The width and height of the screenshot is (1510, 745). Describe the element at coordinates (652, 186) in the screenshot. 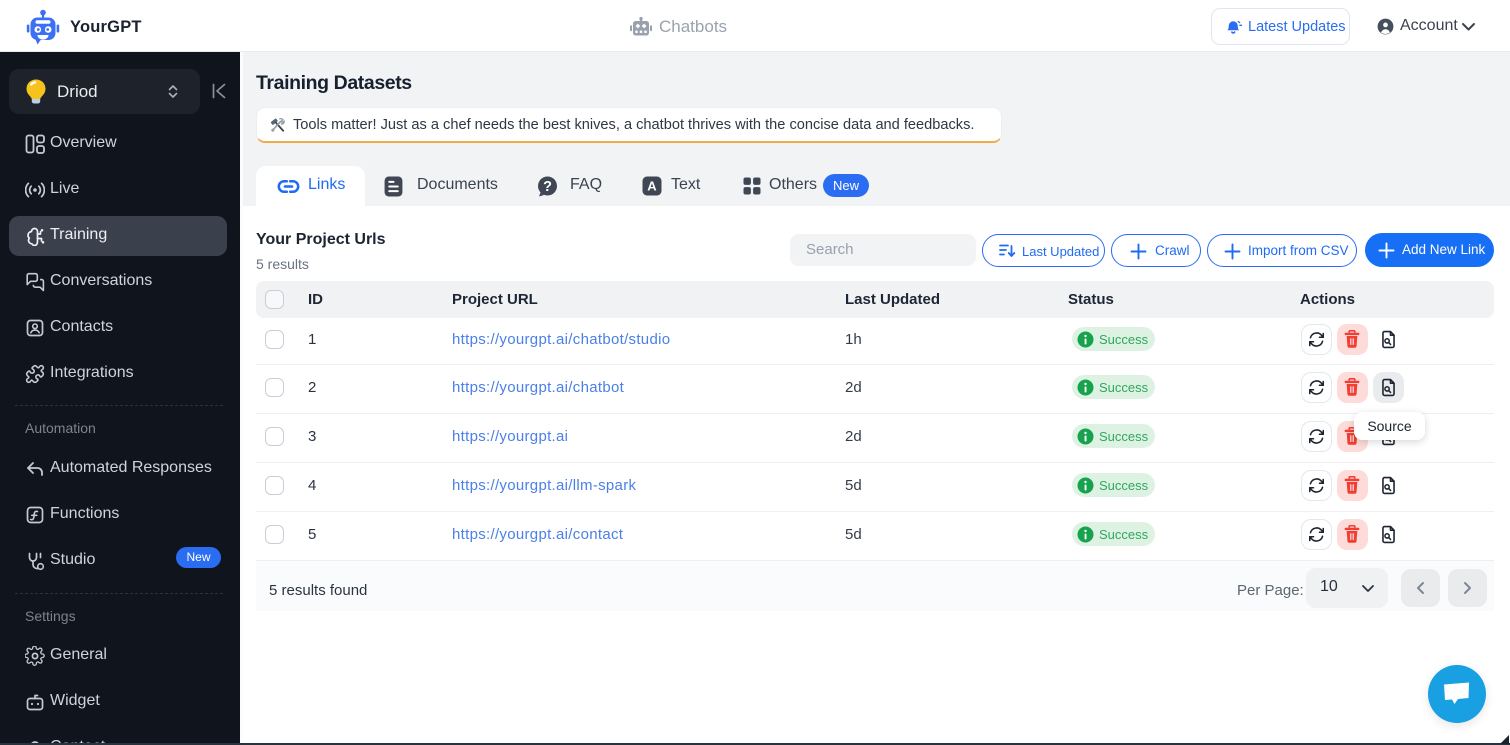

I see `svg-text: A` at that location.